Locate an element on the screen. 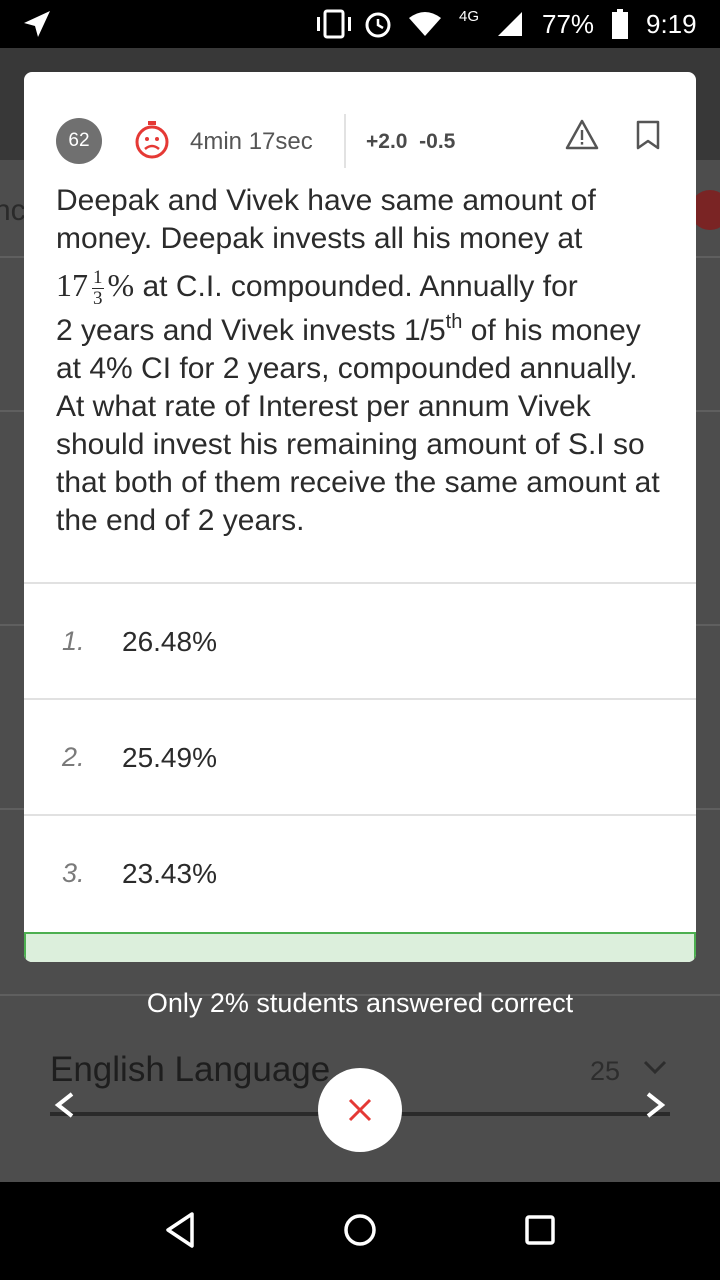 The height and width of the screenshot is (1280, 720). rate-percent-sign: % is located at coordinates (121, 285).